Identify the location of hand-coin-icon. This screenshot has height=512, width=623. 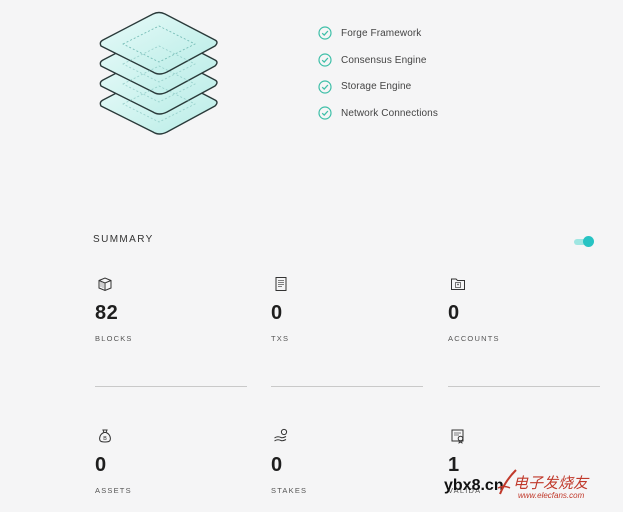
(281, 435).